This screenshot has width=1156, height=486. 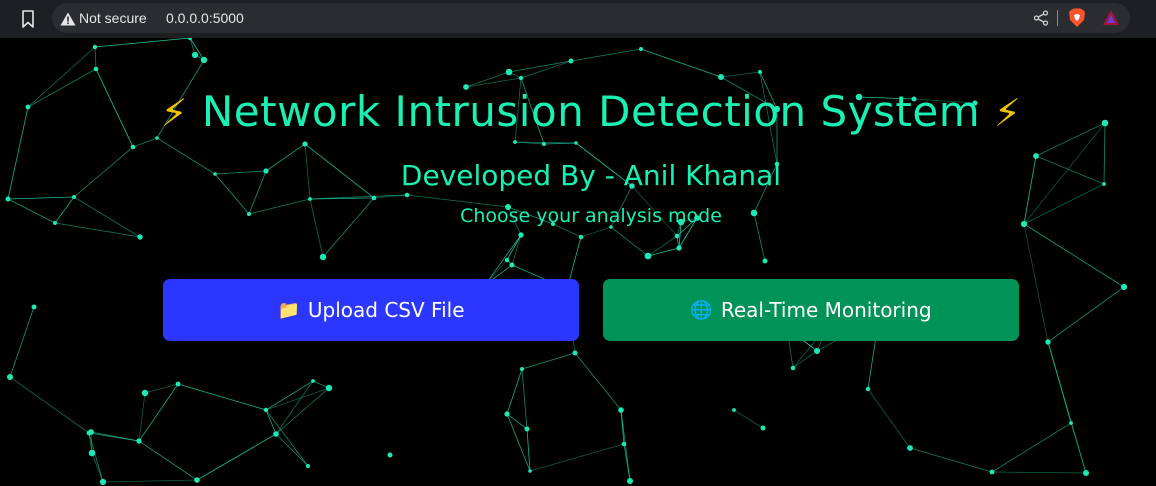 I want to click on developer-credit: Developed By - Anil Khanal, so click(x=591, y=175).